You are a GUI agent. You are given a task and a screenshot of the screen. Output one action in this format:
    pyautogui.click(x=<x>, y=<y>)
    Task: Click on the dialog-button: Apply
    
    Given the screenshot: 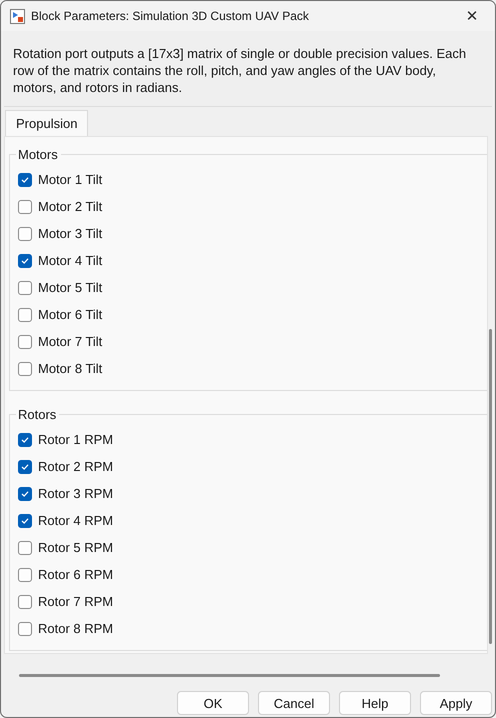 What is the action you would take?
    pyautogui.click(x=456, y=703)
    